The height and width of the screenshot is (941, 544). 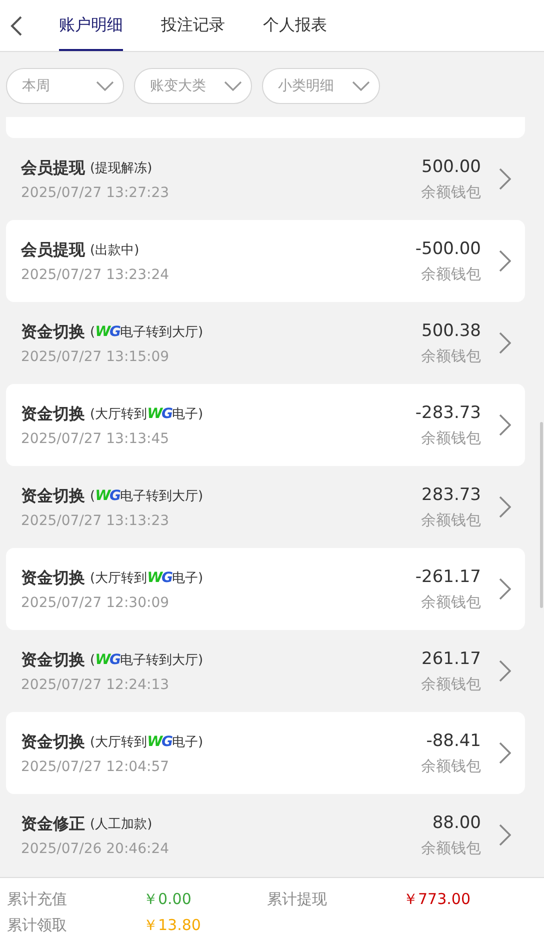 I want to click on tab: 账户明细, so click(x=91, y=25).